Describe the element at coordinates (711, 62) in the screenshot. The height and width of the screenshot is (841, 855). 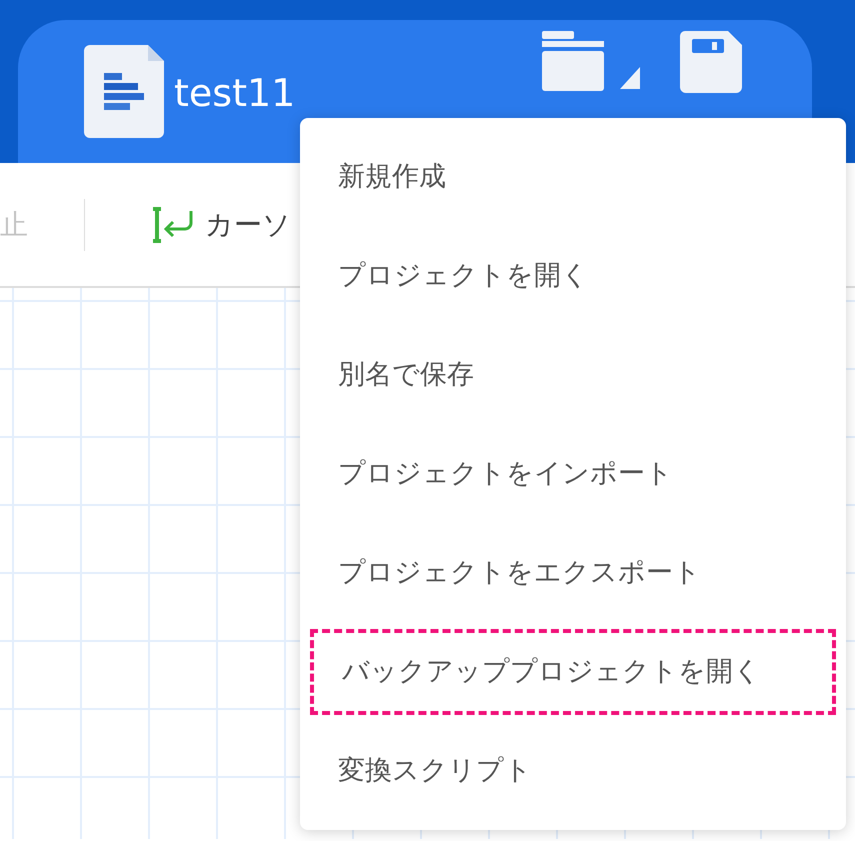
I see `save-button` at that location.